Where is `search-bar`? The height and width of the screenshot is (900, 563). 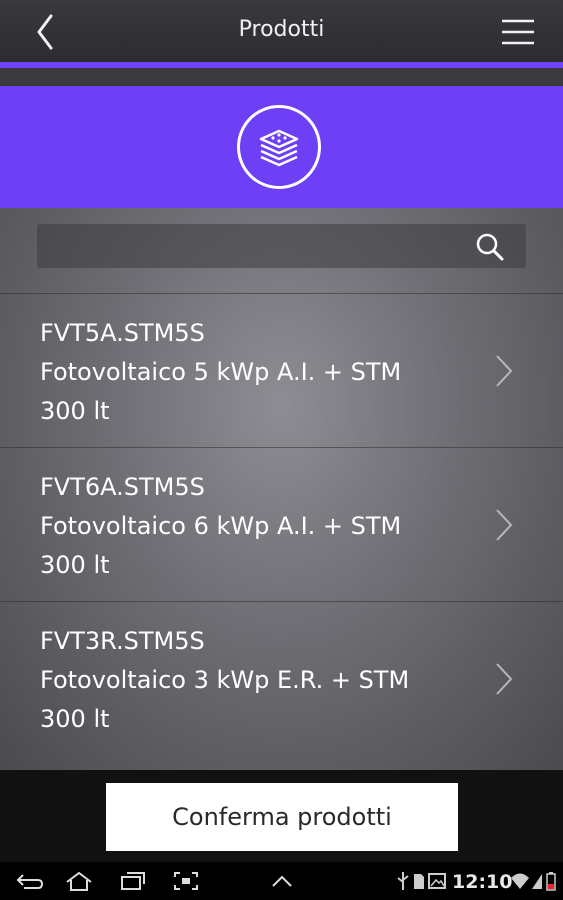 search-bar is located at coordinates (281, 246).